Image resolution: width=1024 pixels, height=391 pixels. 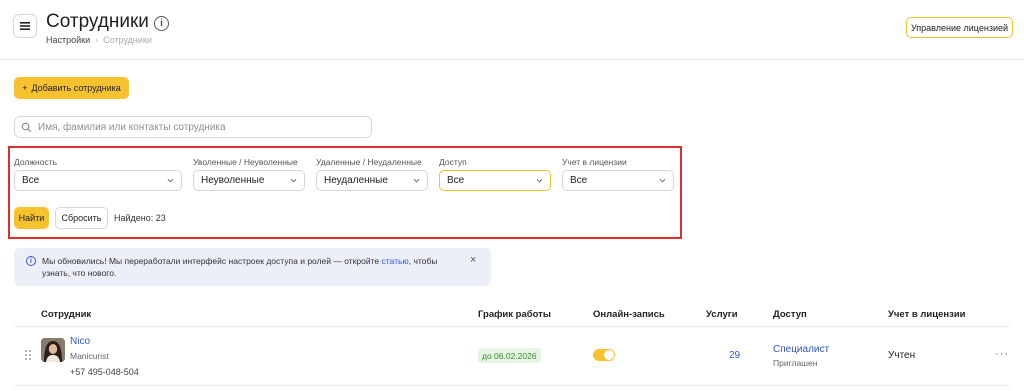 What do you see at coordinates (31, 218) in the screenshot?
I see `find-button: Найти` at bounding box center [31, 218].